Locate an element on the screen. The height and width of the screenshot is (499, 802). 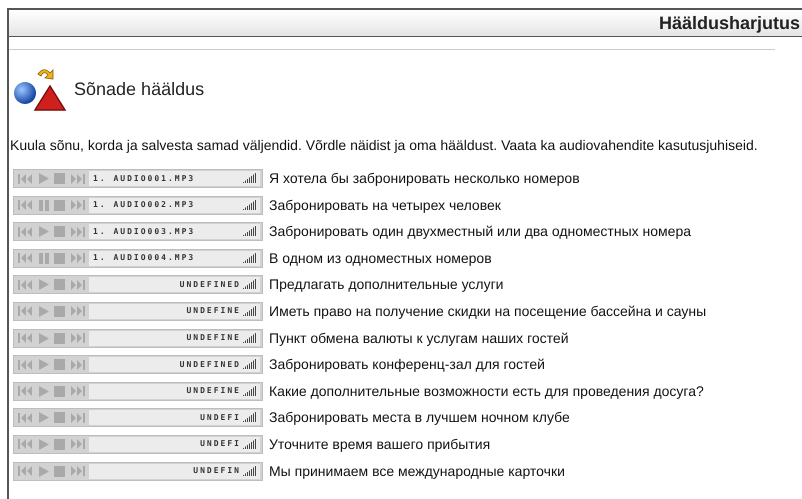
track-name: 1. AUDIO001.MP3 is located at coordinates (144, 178).